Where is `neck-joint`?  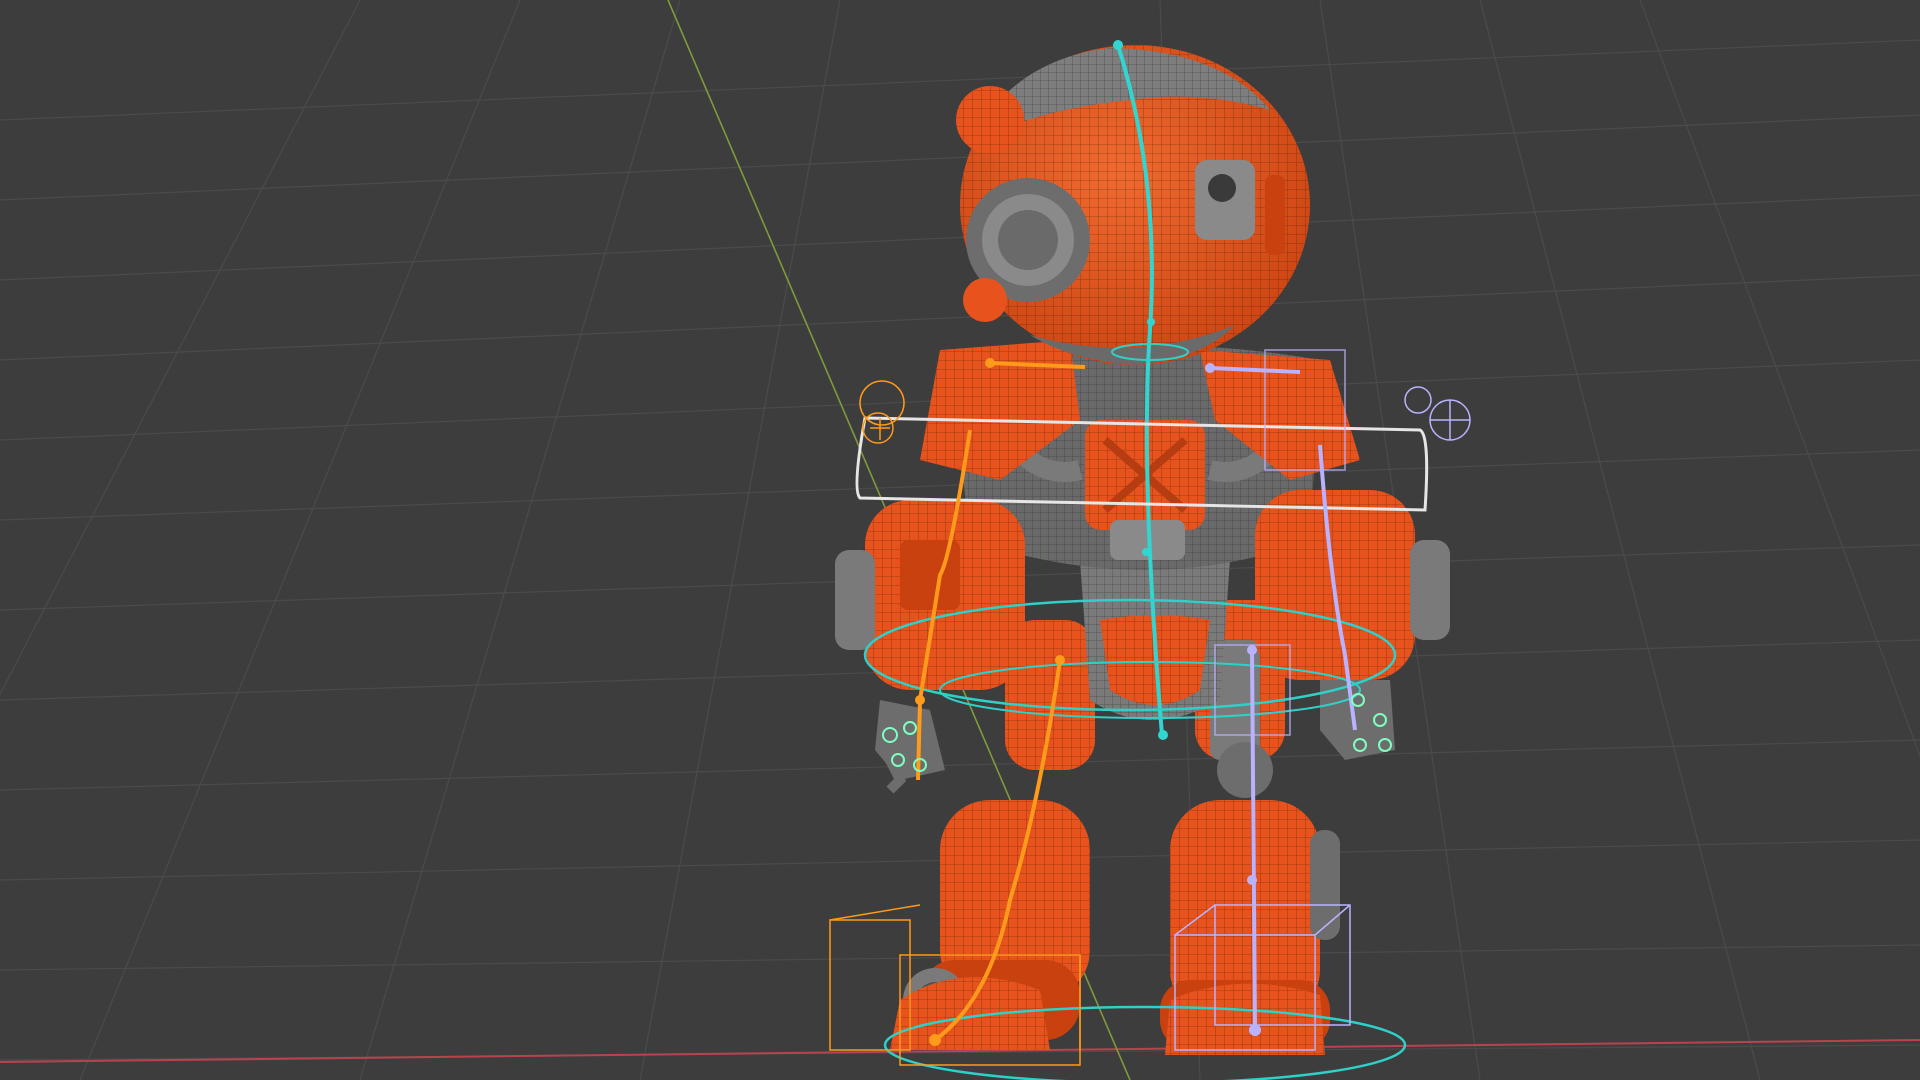
neck-joint is located at coordinates (1151, 322).